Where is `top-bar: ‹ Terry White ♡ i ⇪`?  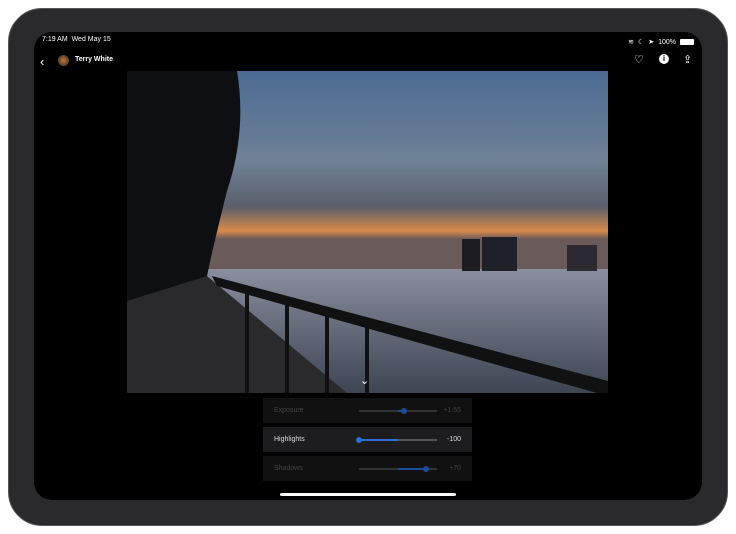 top-bar: ‹ Terry White ♡ i ⇪ is located at coordinates (368, 62).